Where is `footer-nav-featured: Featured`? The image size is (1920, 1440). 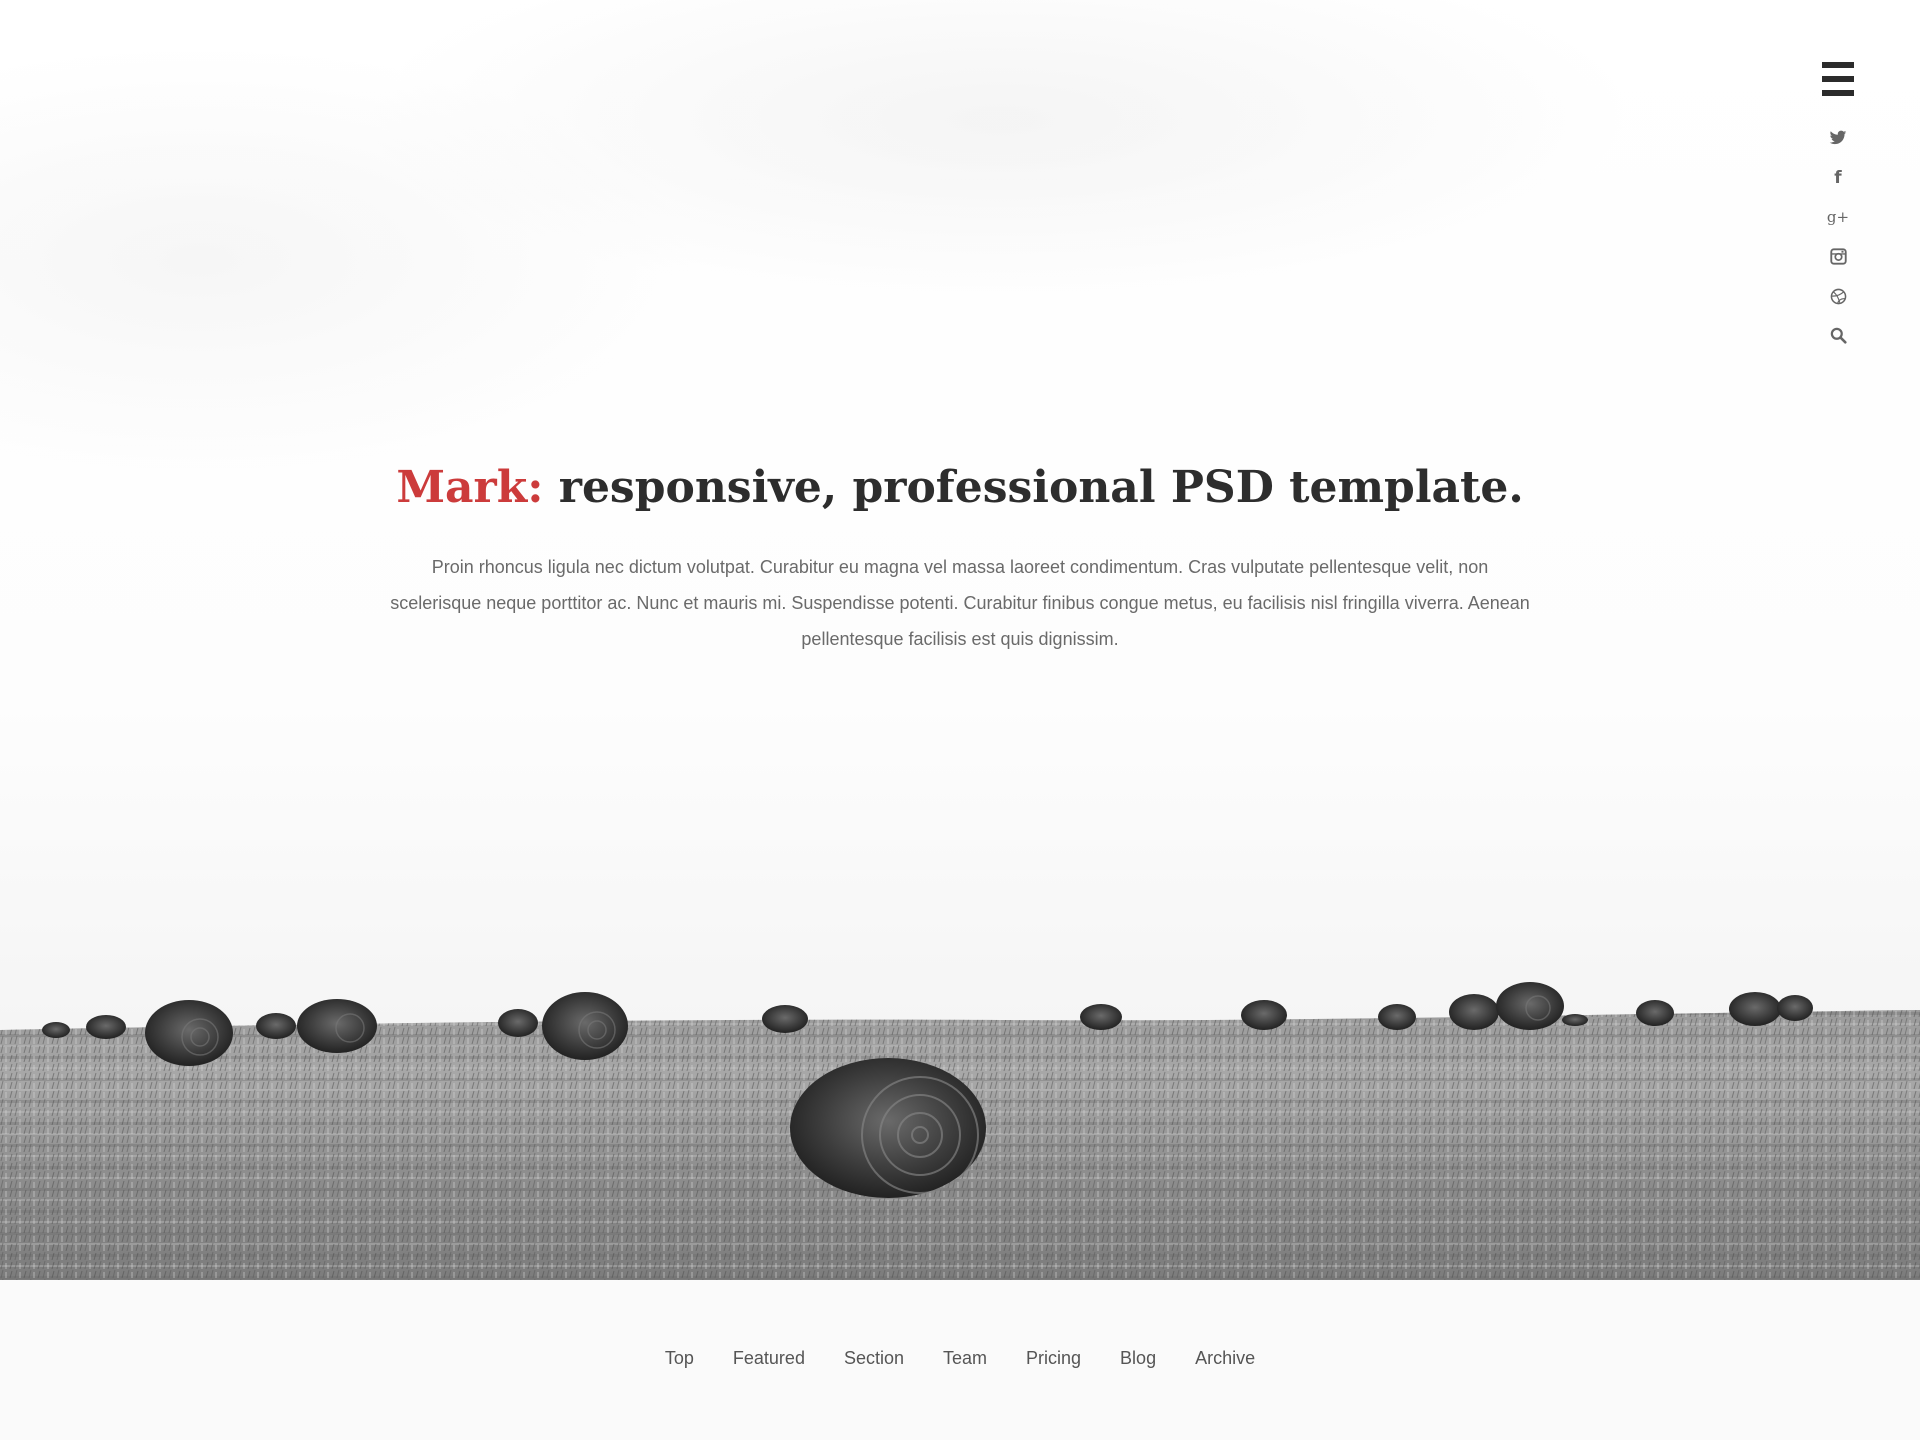
footer-nav-featured: Featured is located at coordinates (769, 1358).